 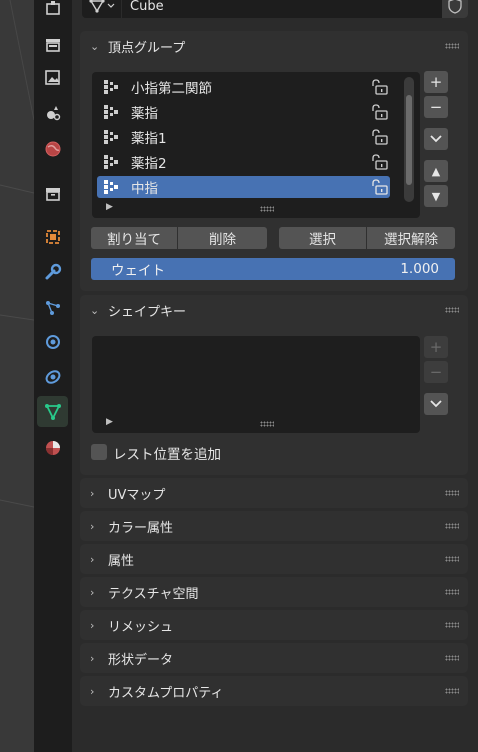 I want to click on modifier-icon, so click(x=52, y=271).